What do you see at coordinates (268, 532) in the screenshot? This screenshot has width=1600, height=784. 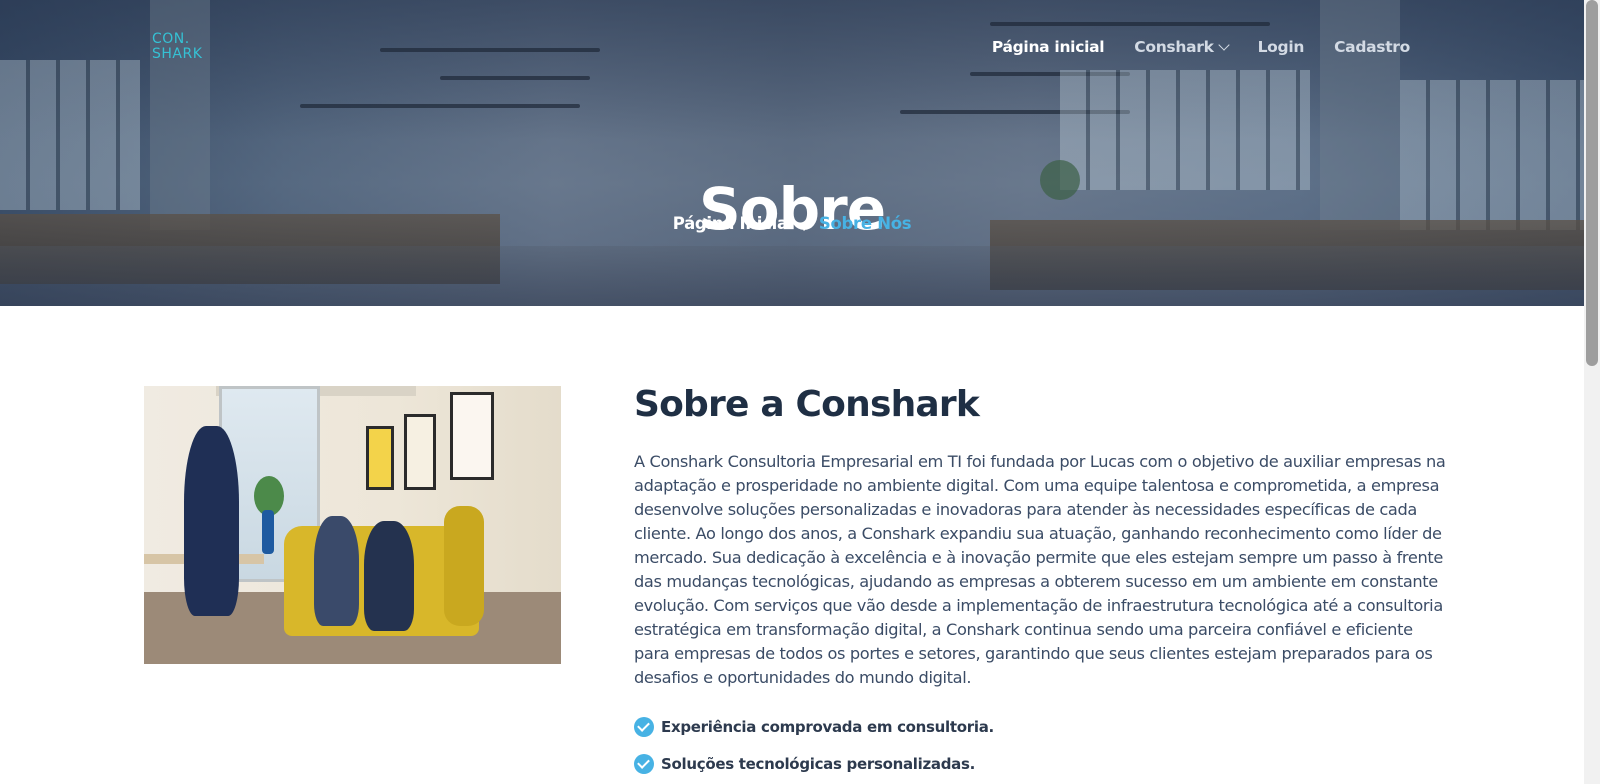 I see `photo-vase` at bounding box center [268, 532].